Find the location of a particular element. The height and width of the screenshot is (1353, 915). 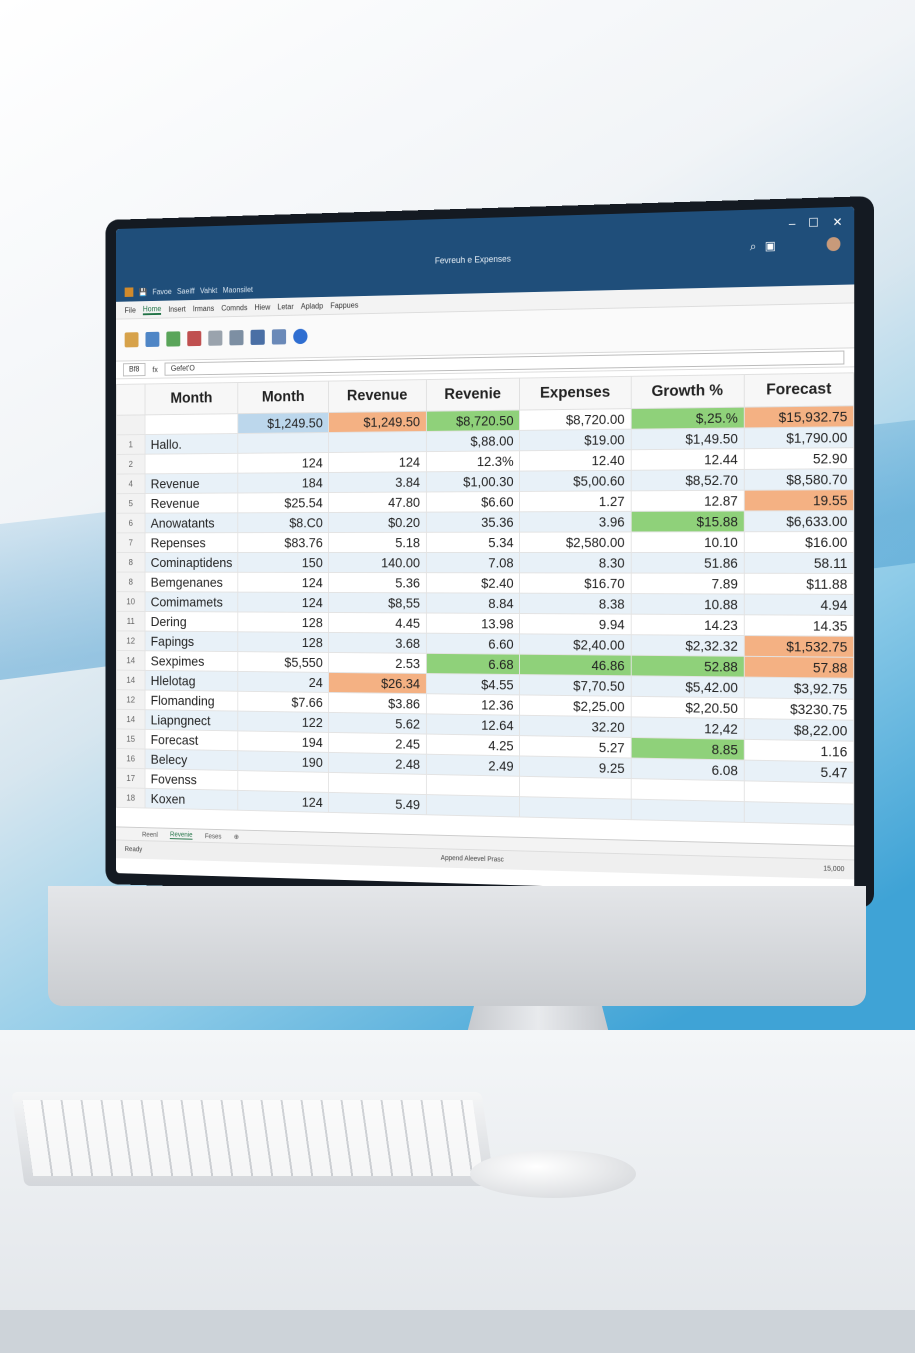

qa-item-3: Vahkt is located at coordinates (208, 290).